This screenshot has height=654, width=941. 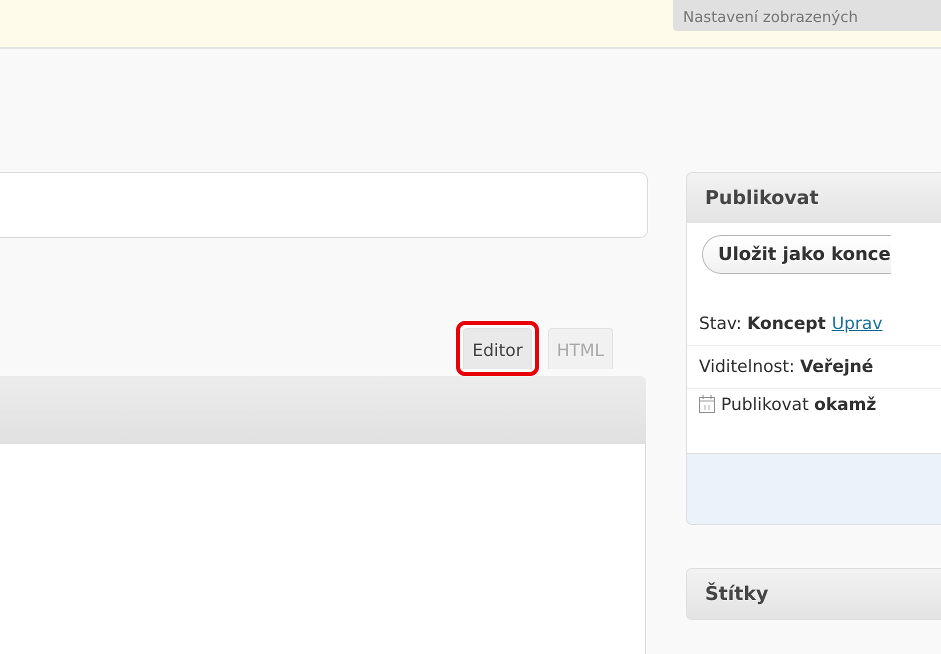 I want to click on panel-title: Štítky, so click(x=736, y=594).